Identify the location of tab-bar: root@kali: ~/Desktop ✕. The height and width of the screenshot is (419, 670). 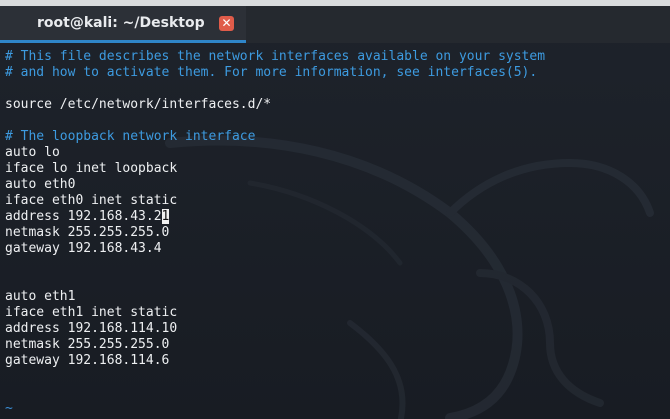
(335, 24).